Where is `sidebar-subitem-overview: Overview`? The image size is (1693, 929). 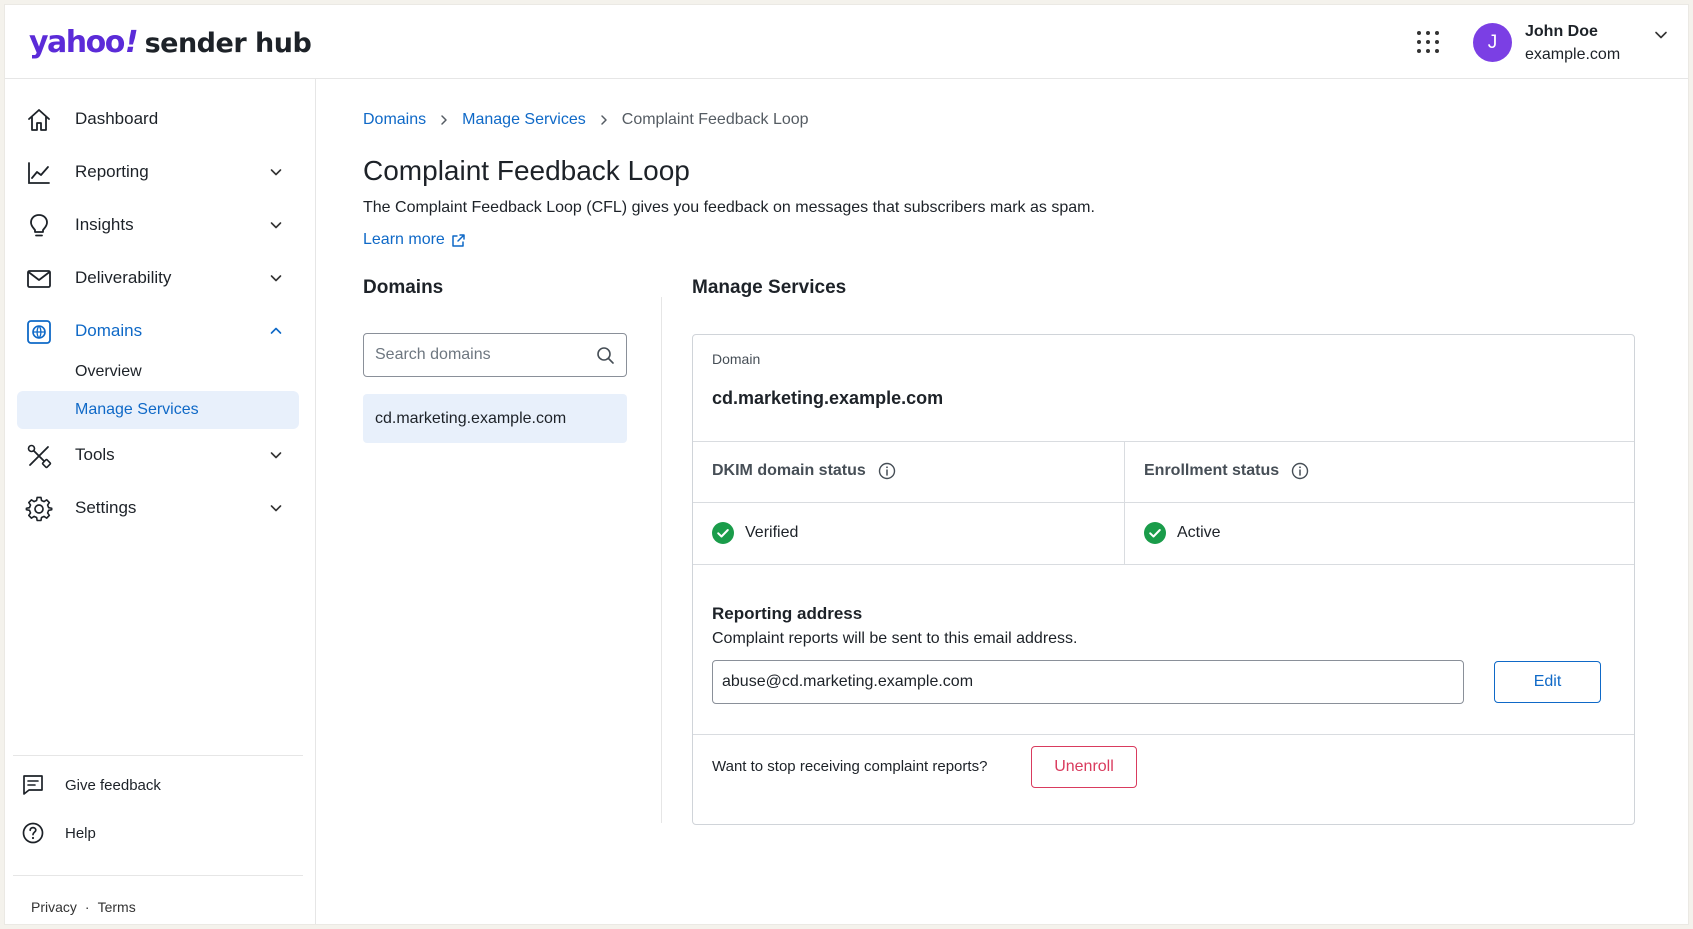
sidebar-subitem-overview: Overview is located at coordinates (158, 372).